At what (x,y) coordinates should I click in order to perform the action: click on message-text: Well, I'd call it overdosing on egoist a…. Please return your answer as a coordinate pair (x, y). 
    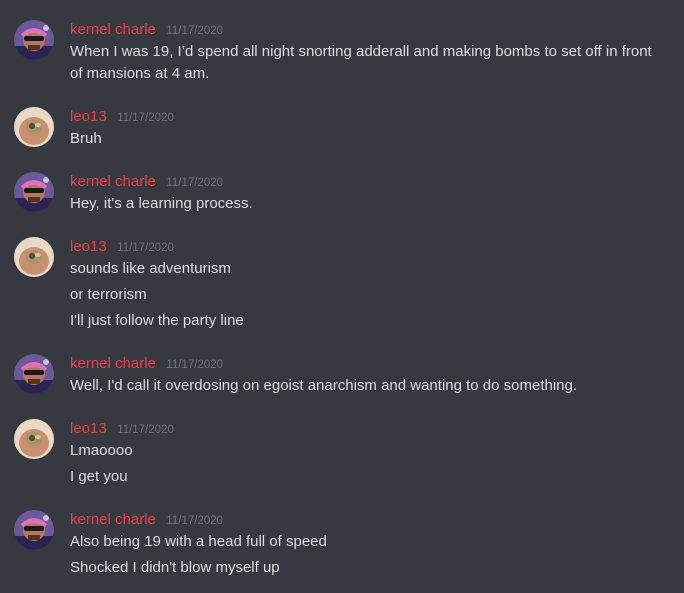
    Looking at the image, I should click on (324, 385).